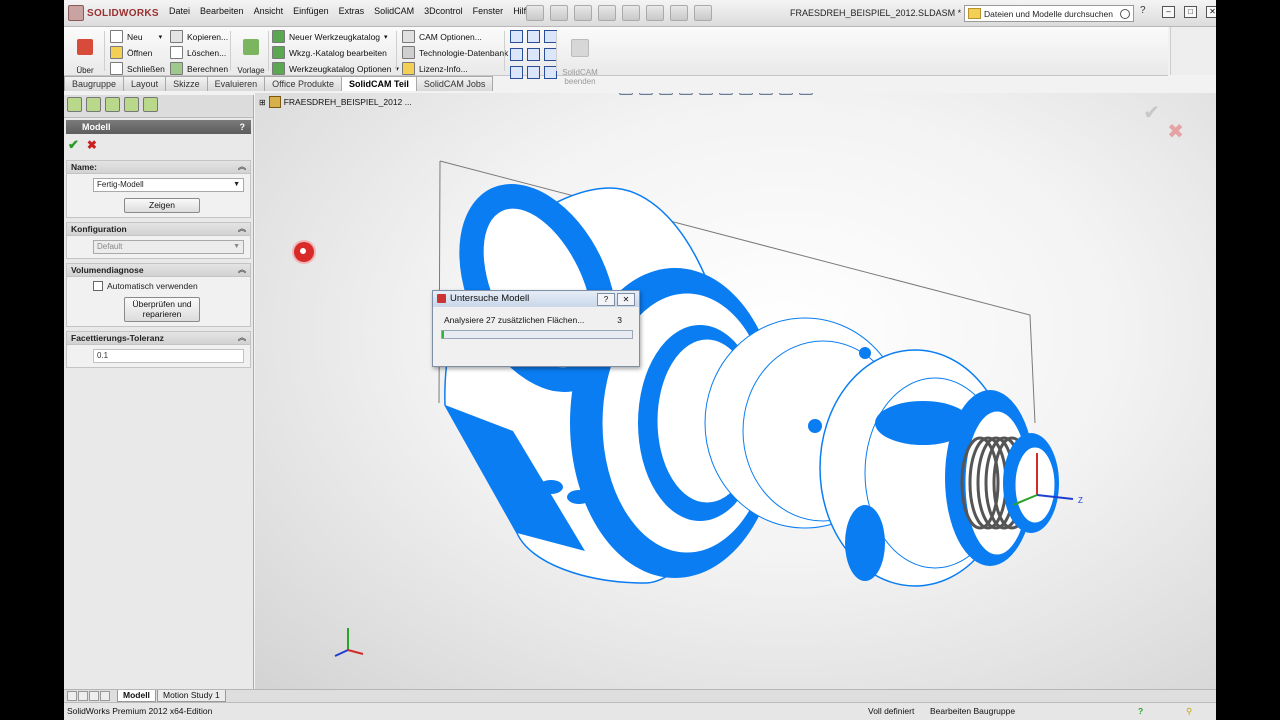 Image resolution: width=1280 pixels, height=720 pixels. Describe the element at coordinates (454, 83) in the screenshot. I see `tab-solidcam-jobs: SolidCAM Jobs` at that location.